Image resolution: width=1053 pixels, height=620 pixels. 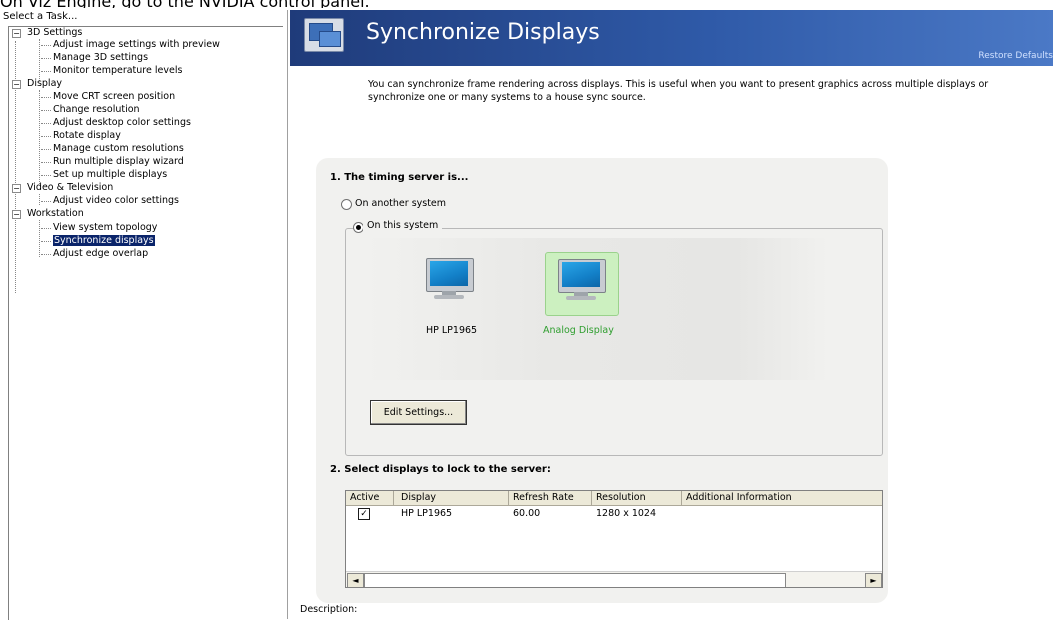 I want to click on scroll-left-arrow-icon: ◄, so click(x=355, y=580).